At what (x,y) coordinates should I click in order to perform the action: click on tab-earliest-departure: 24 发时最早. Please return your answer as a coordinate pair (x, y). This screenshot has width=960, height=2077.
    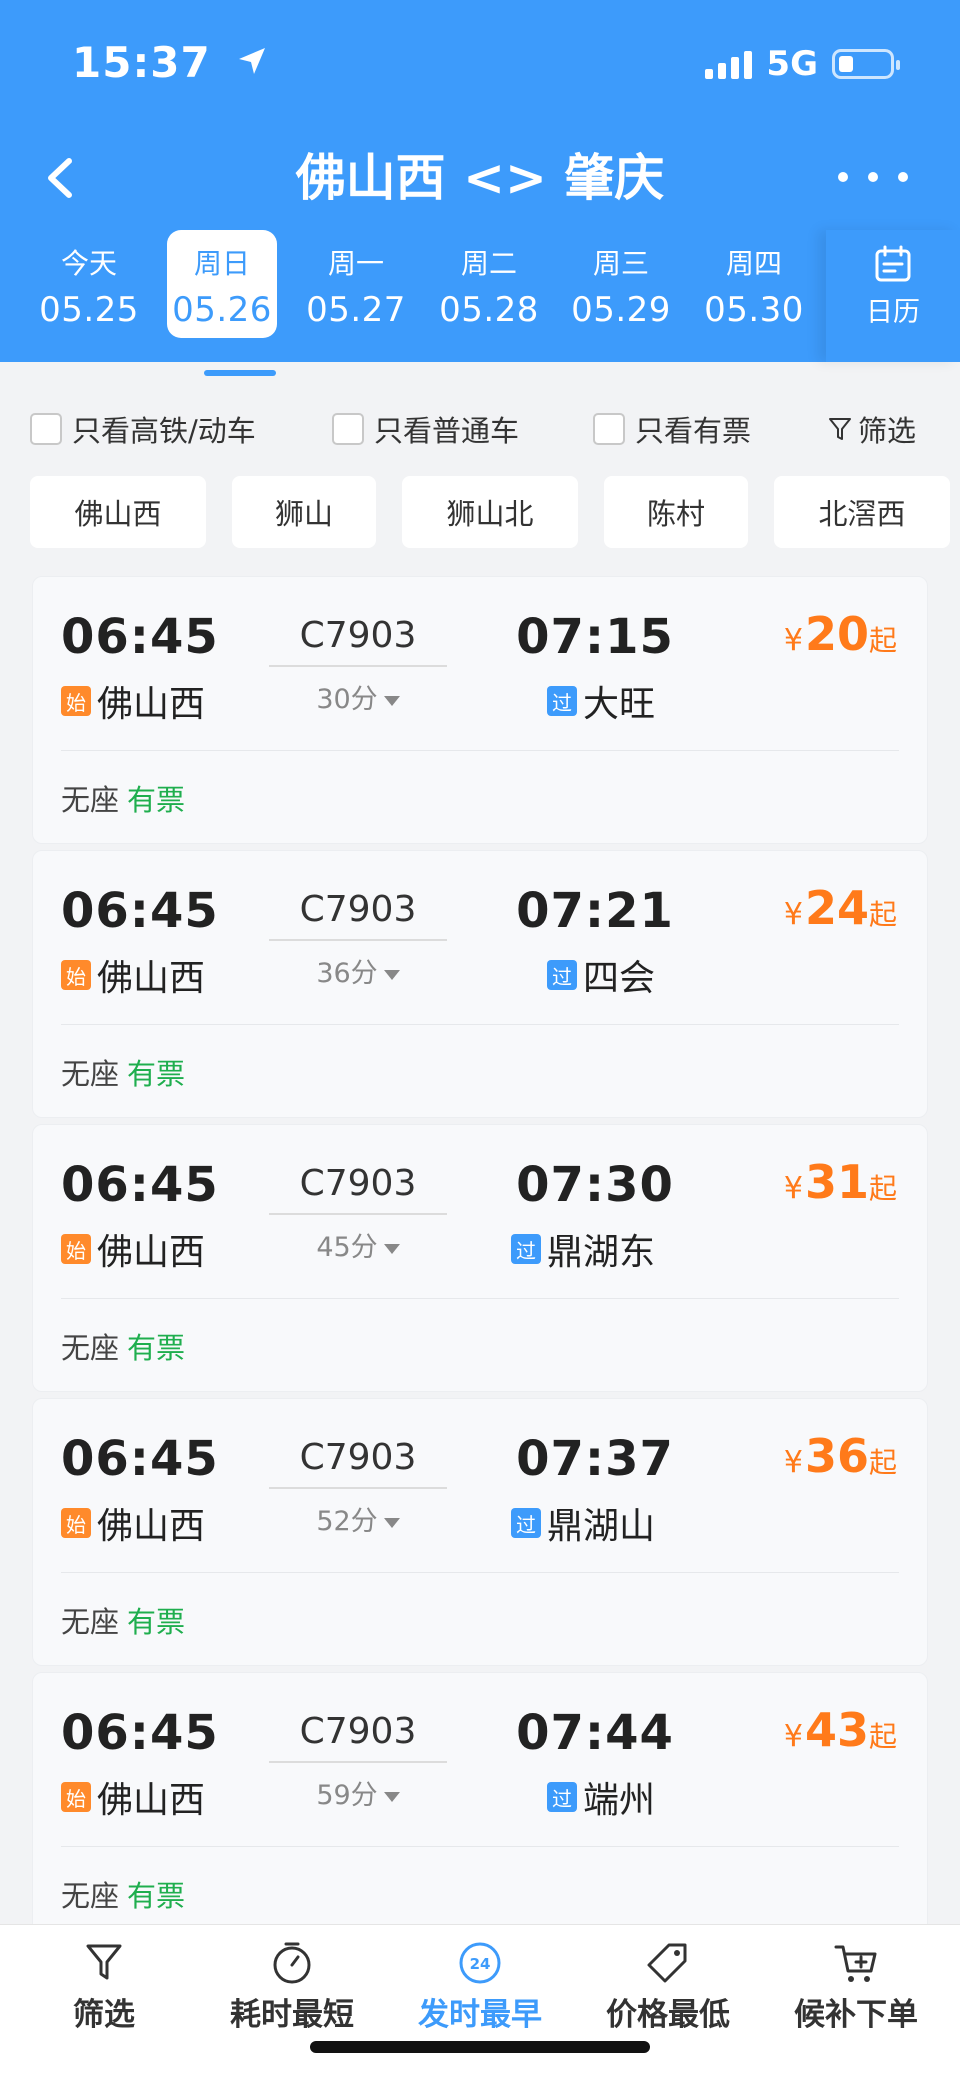
    Looking at the image, I should click on (480, 1985).